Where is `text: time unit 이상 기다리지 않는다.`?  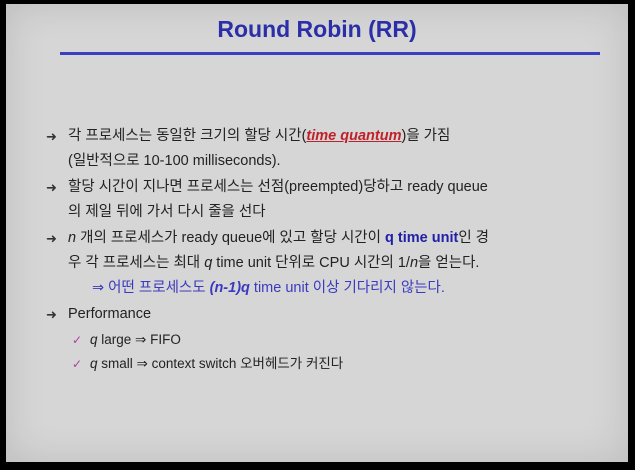
text: time unit 이상 기다리지 않는다. is located at coordinates (347, 288).